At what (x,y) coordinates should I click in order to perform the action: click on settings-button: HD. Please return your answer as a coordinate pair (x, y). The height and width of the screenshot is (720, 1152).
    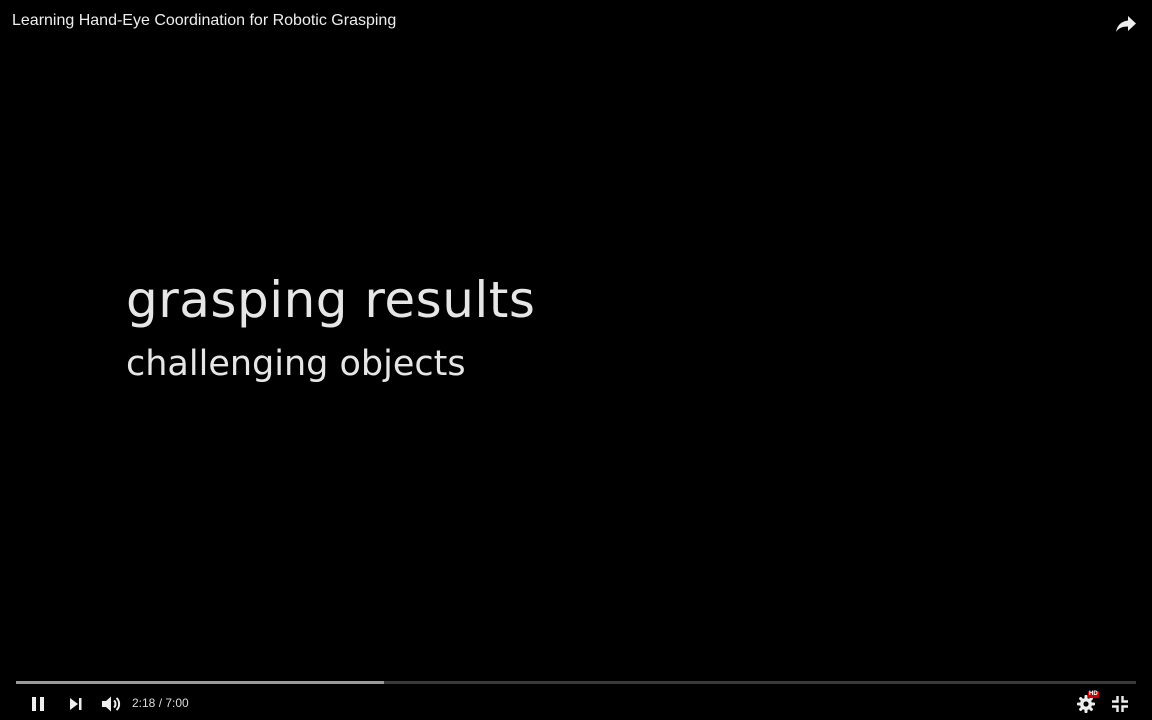
    Looking at the image, I should click on (1086, 703).